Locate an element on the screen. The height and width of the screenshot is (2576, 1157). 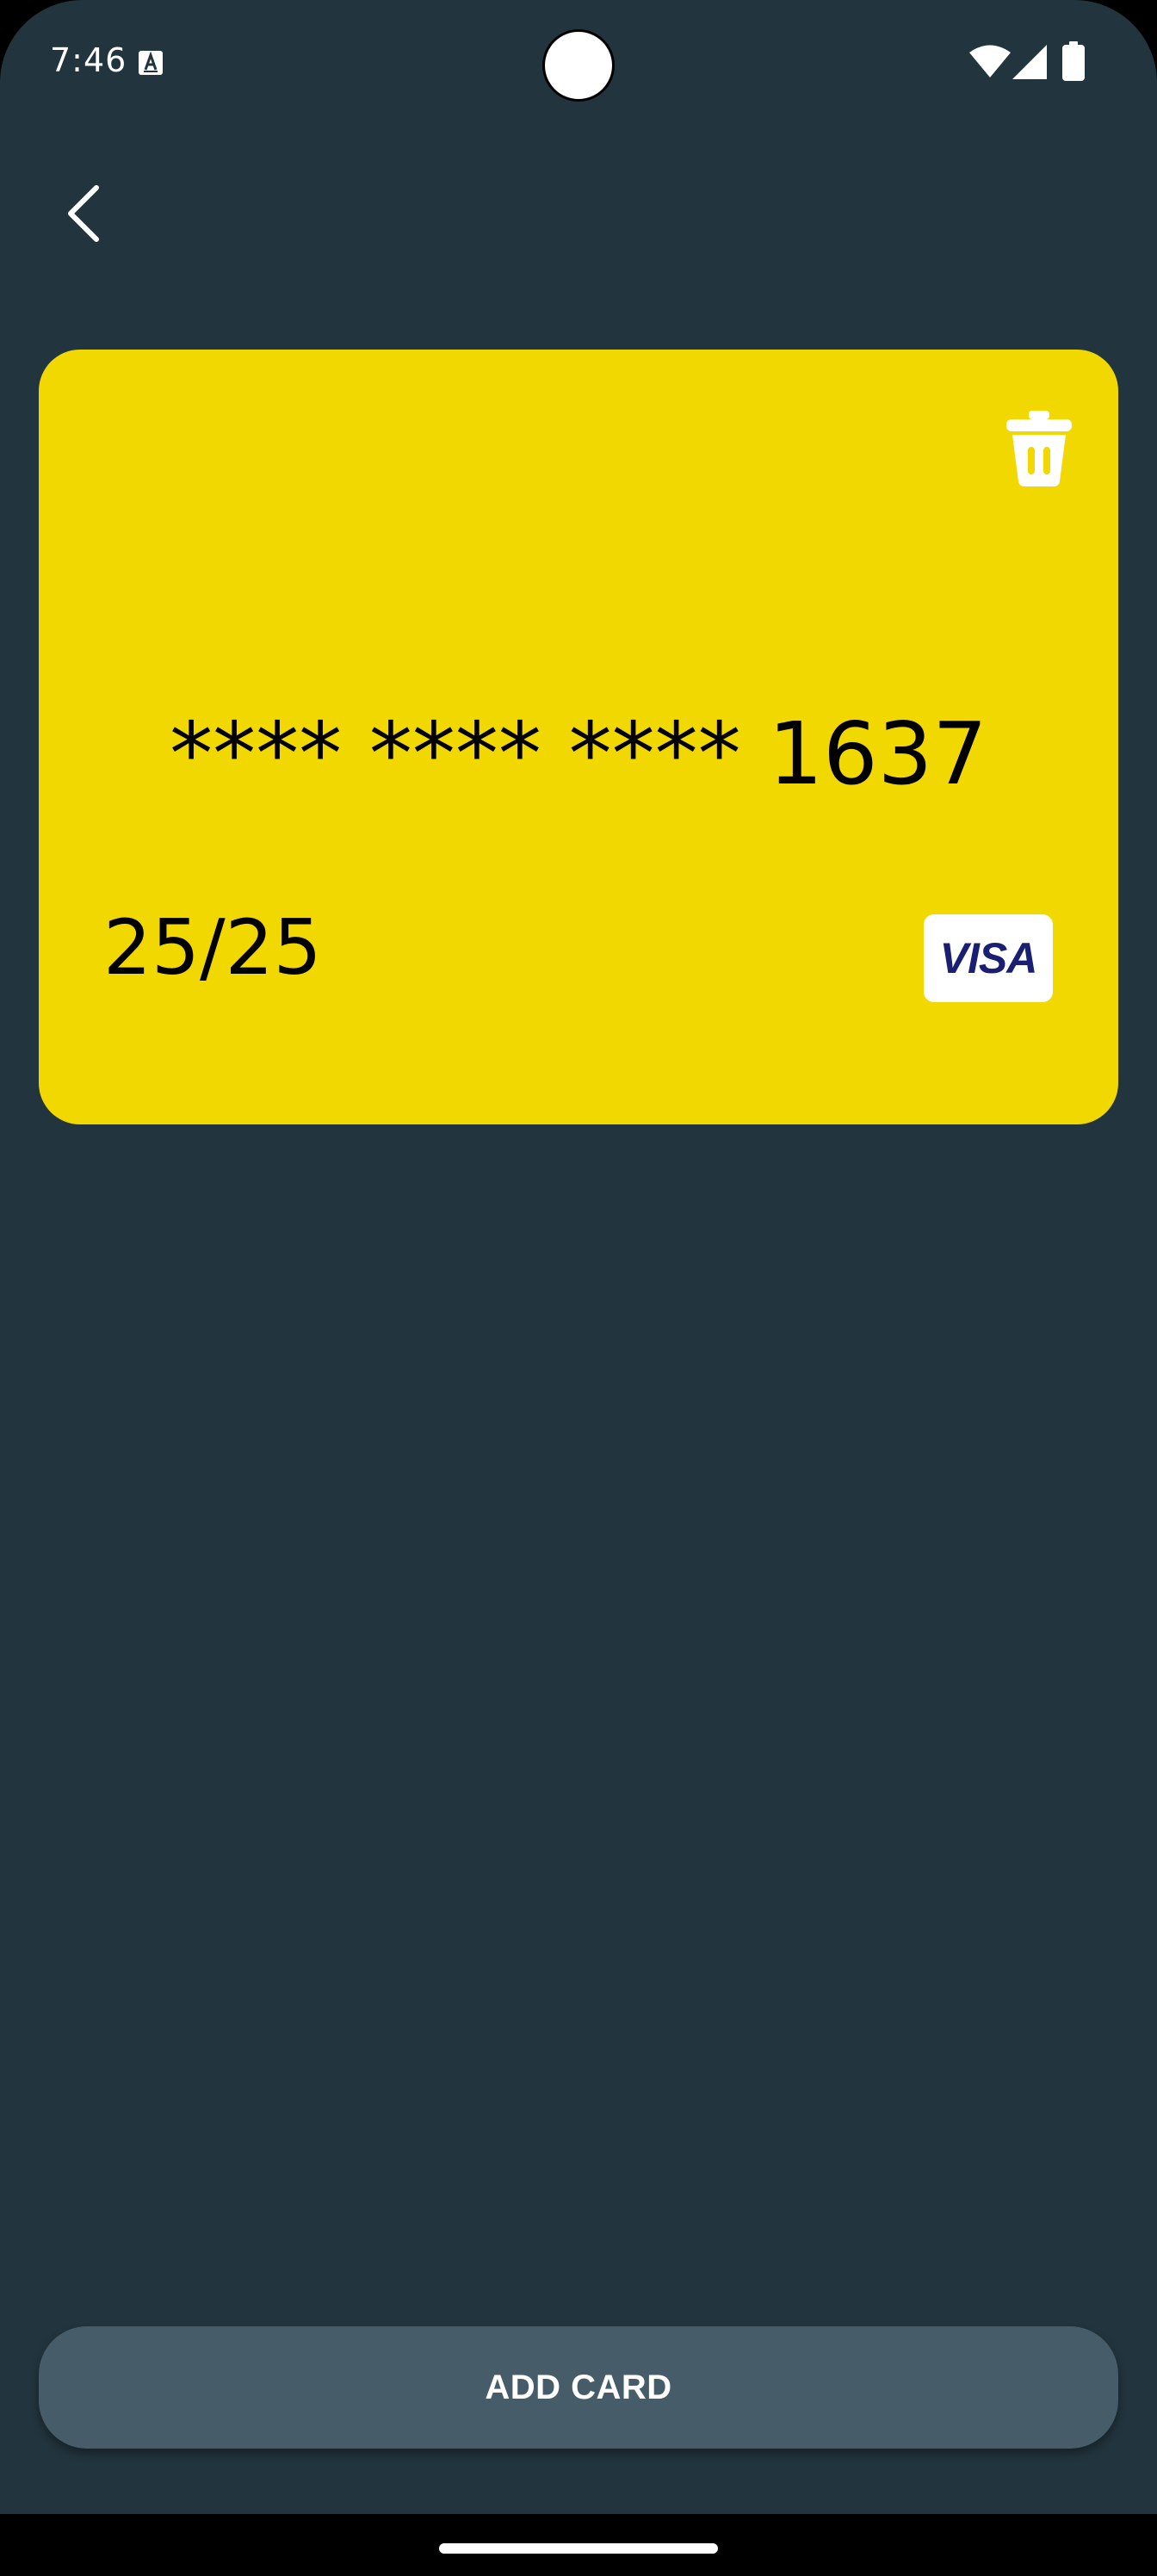
status-bar: 7:46 is located at coordinates (579, 64).